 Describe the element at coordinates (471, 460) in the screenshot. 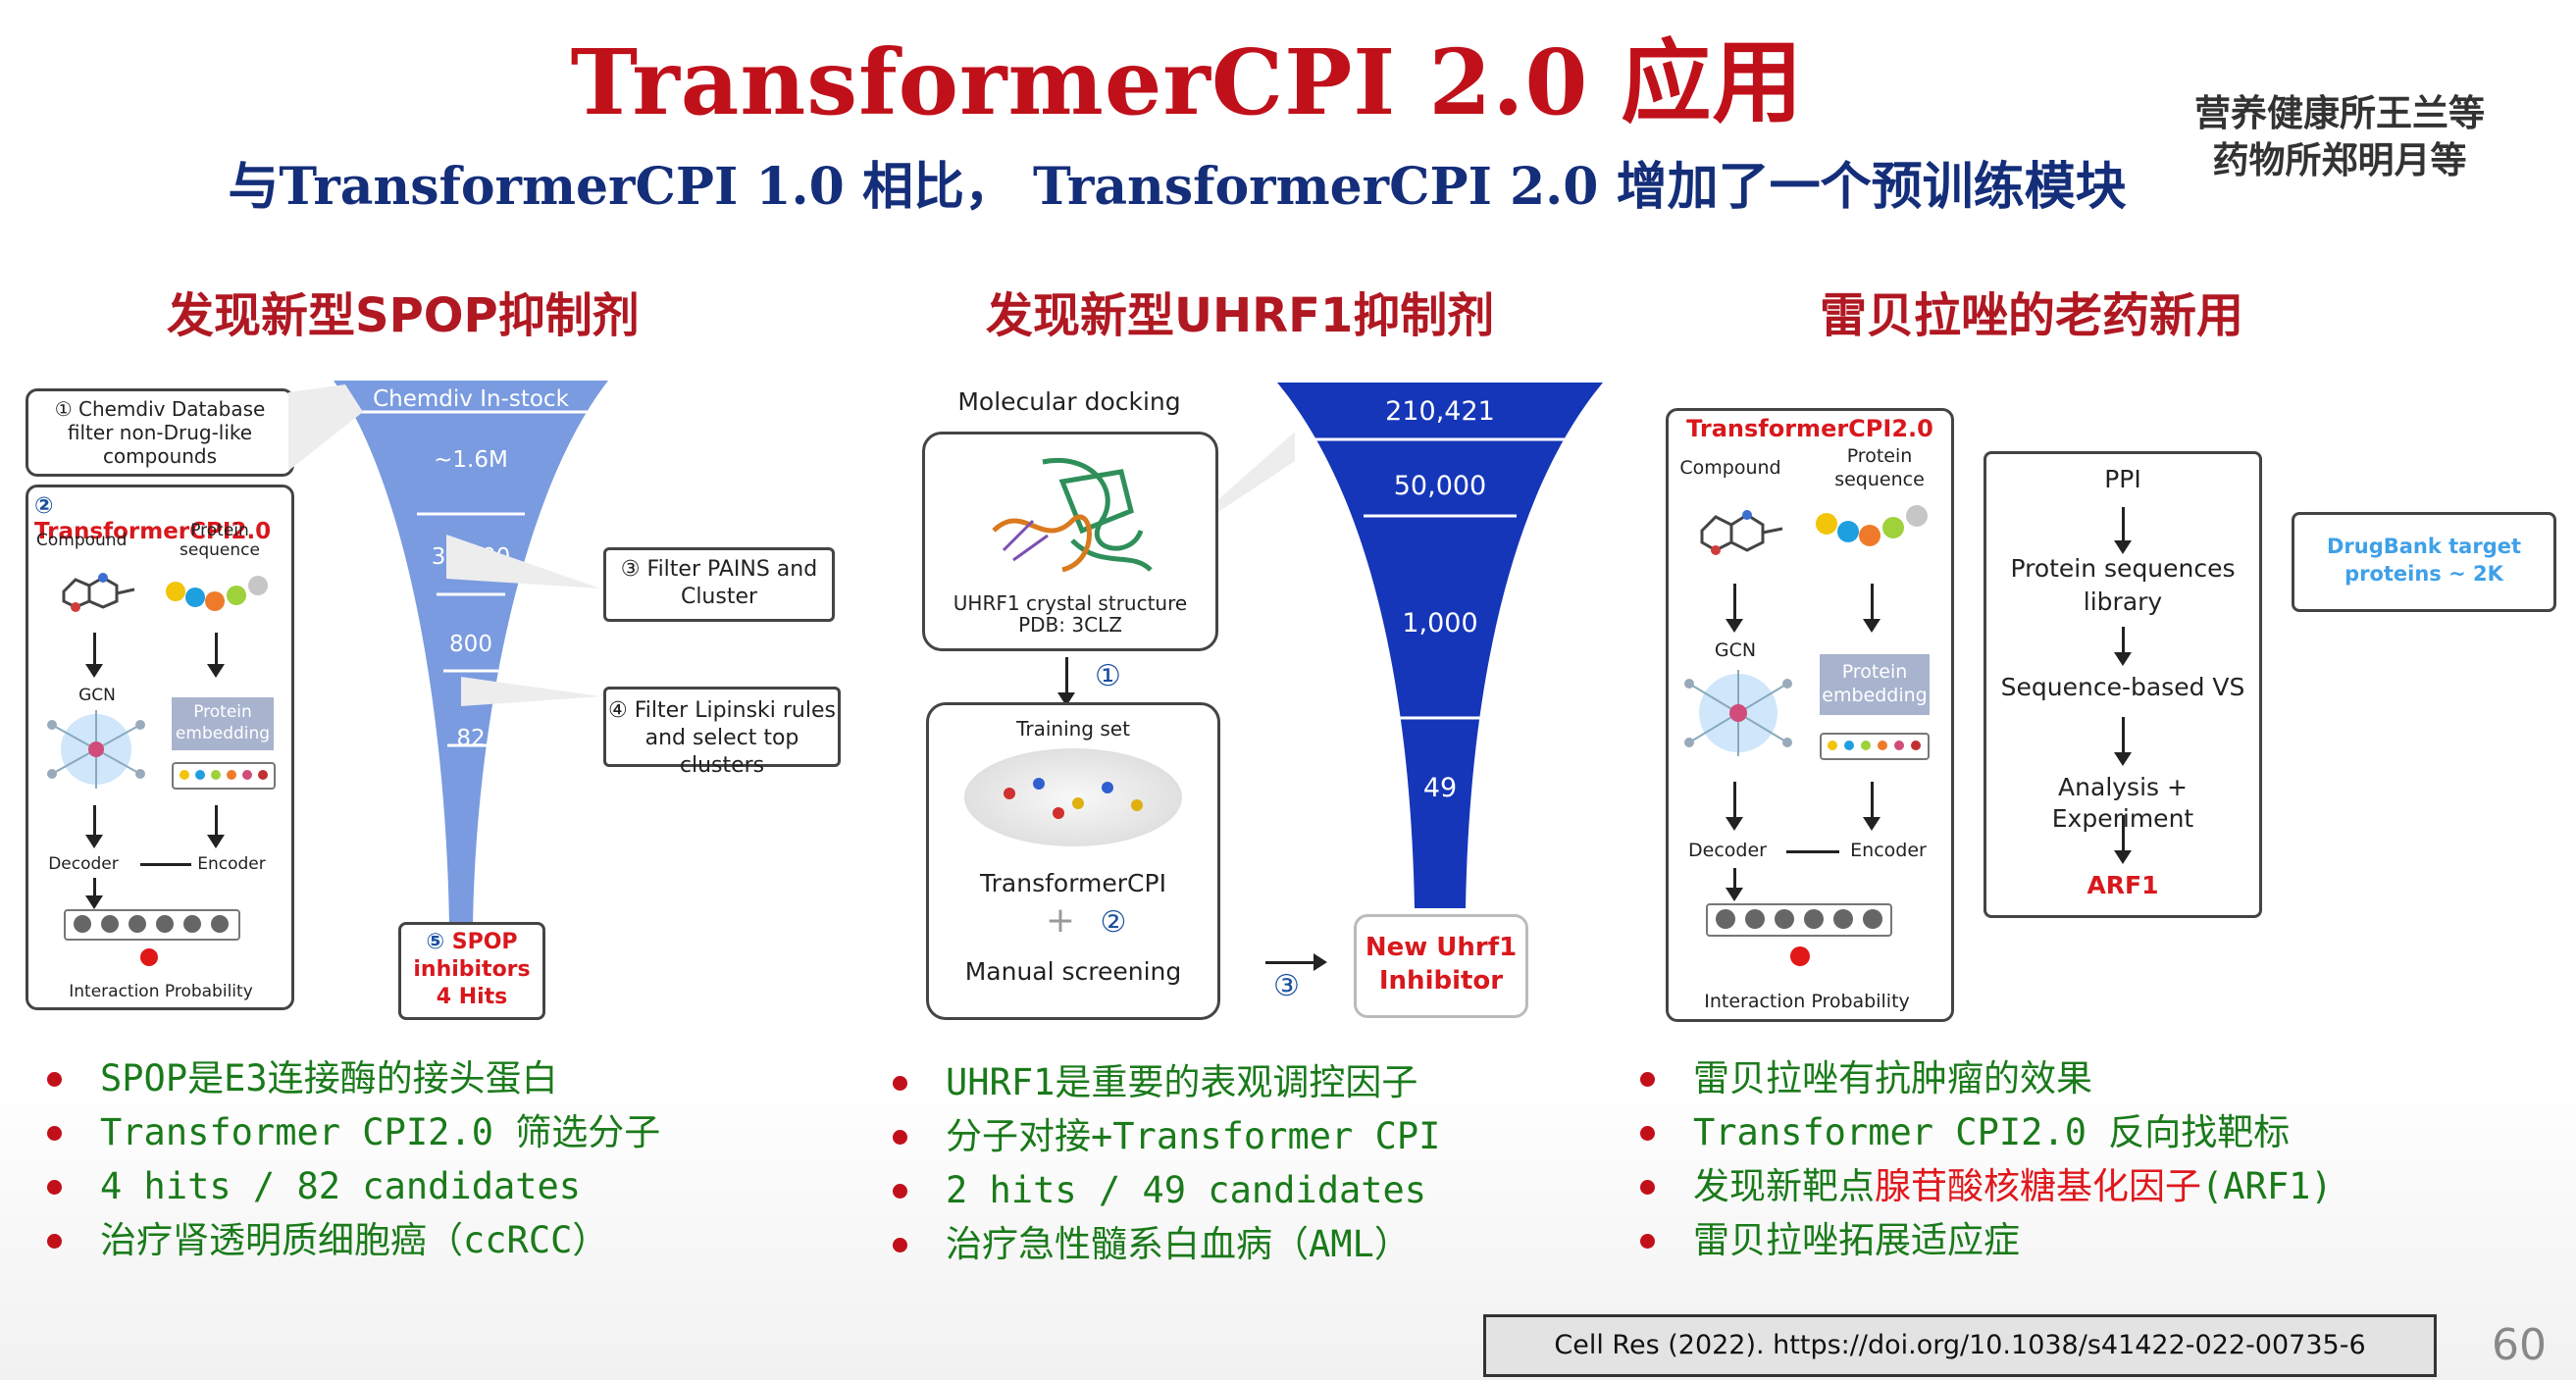

I see `funnel-stage-1: ~1.6M` at that location.